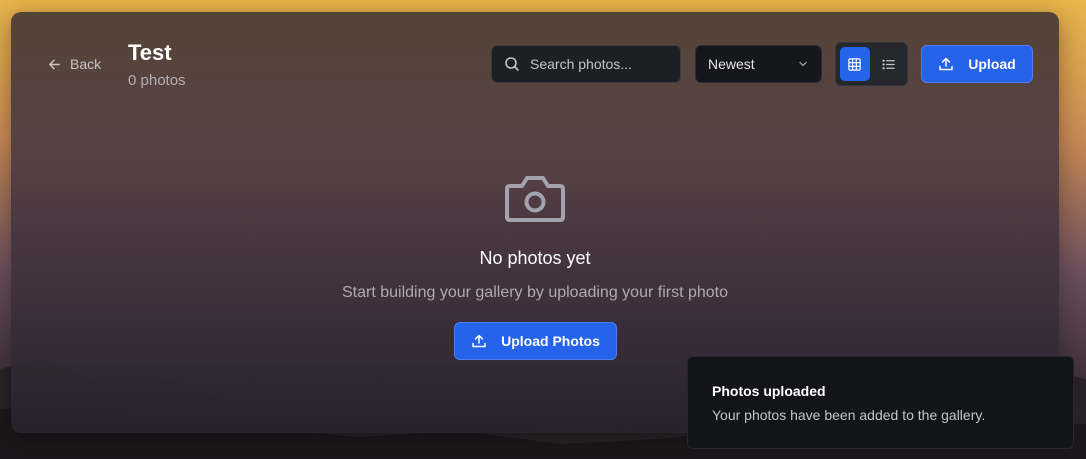 This screenshot has width=1086, height=459. What do you see at coordinates (600, 64) in the screenshot?
I see `search-input` at bounding box center [600, 64].